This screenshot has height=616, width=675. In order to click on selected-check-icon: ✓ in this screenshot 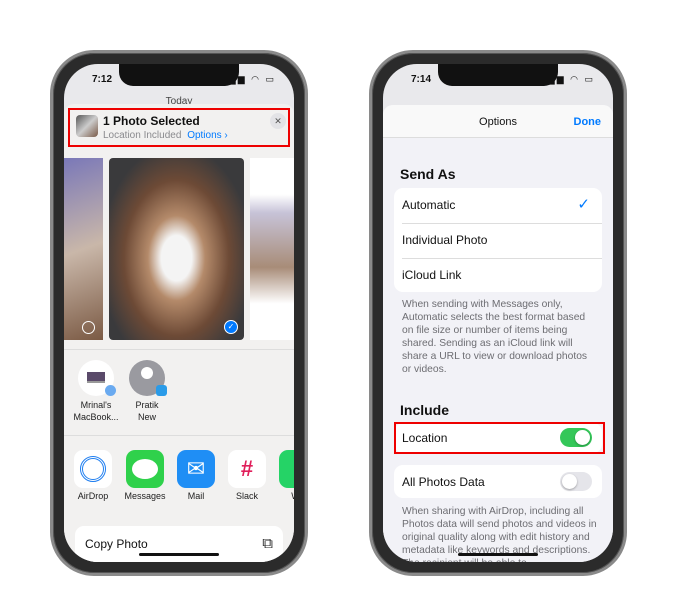, I will do `click(231, 327)`.